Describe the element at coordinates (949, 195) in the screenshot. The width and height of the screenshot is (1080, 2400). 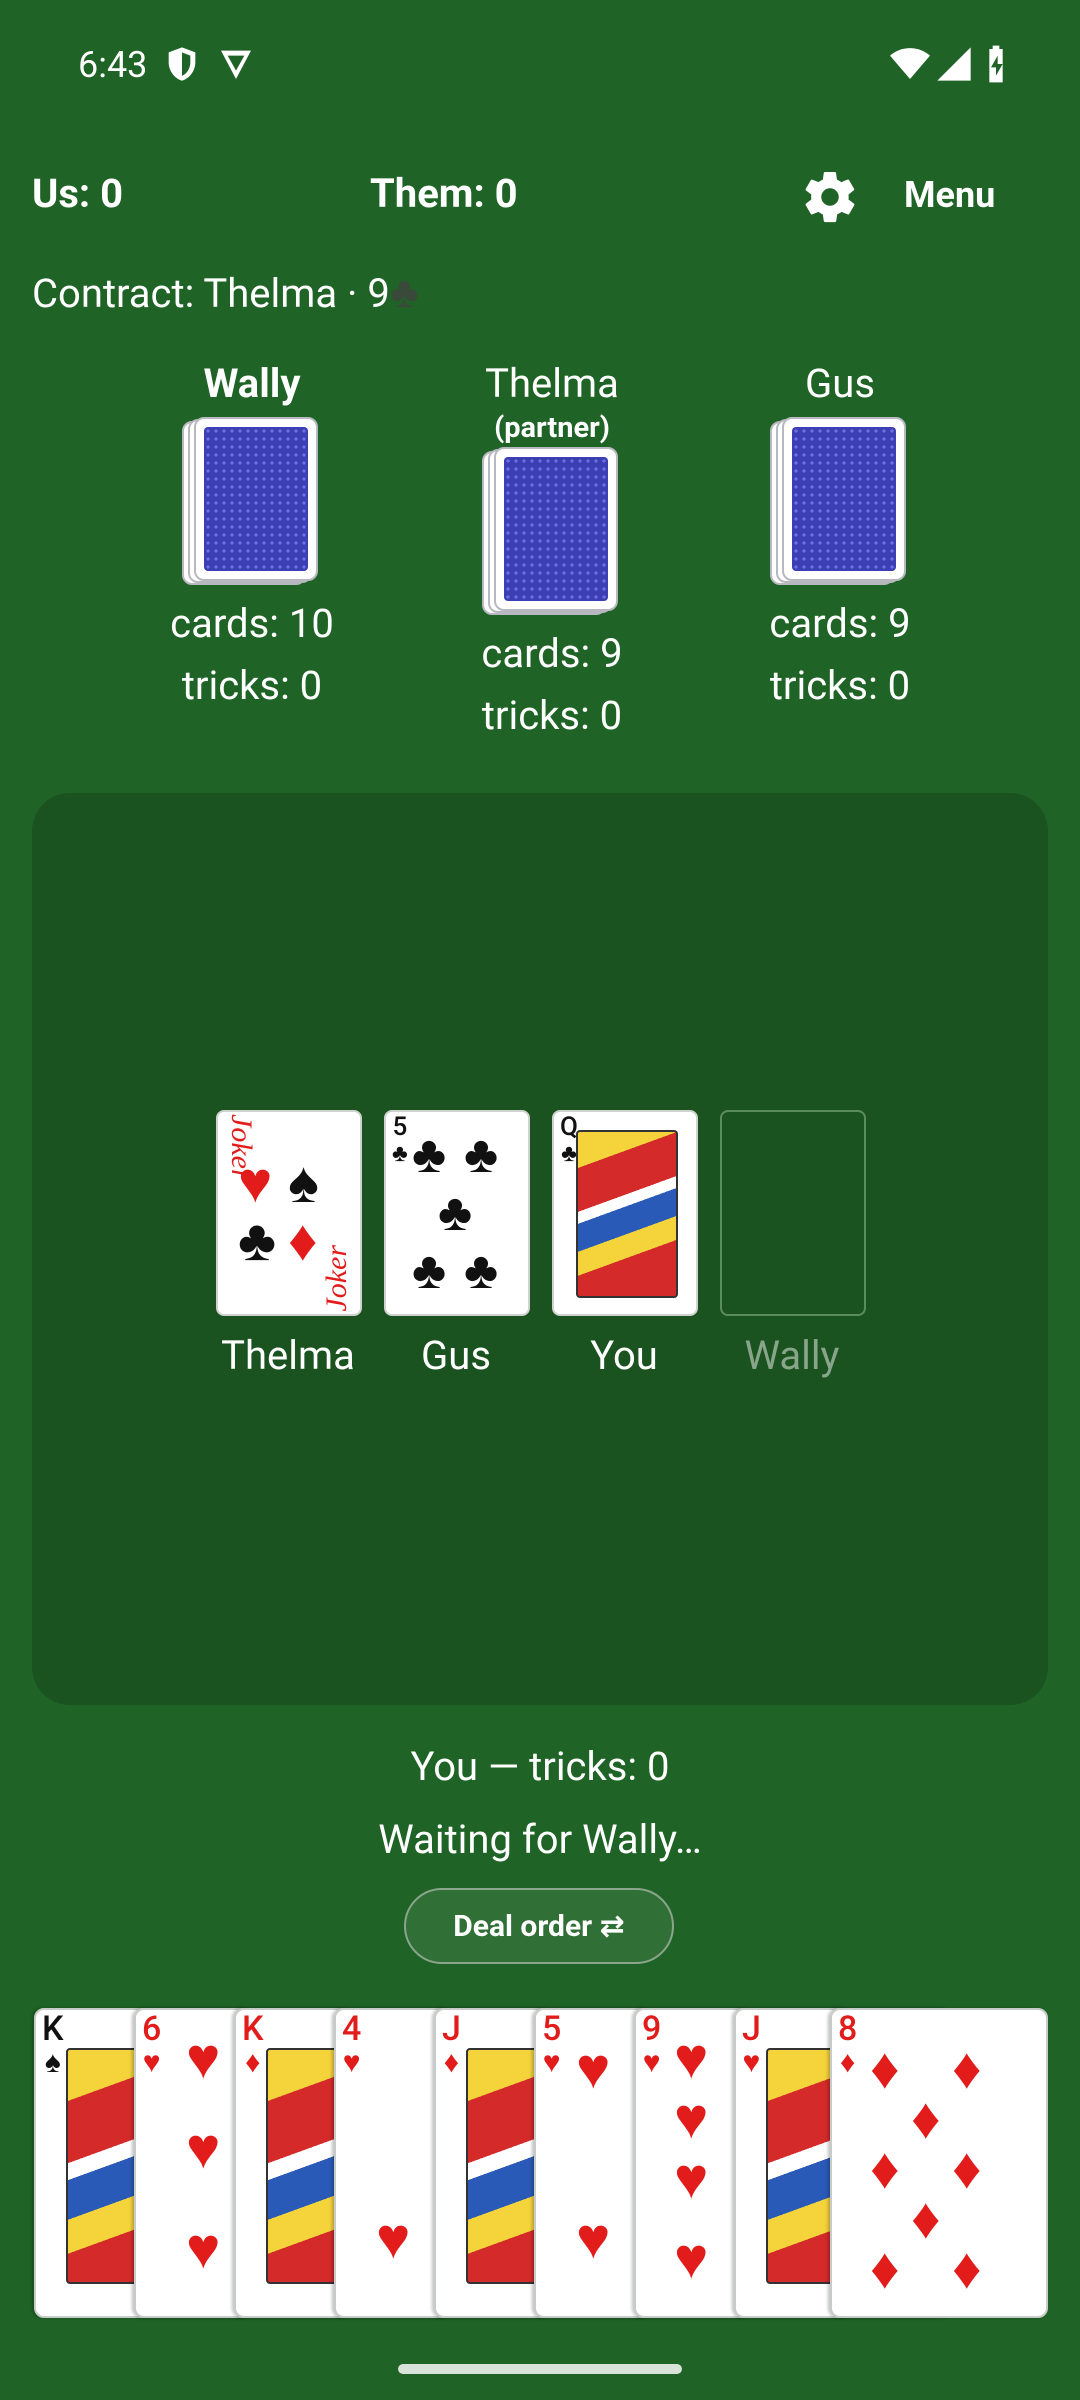
I see `menu-button: Menu` at that location.